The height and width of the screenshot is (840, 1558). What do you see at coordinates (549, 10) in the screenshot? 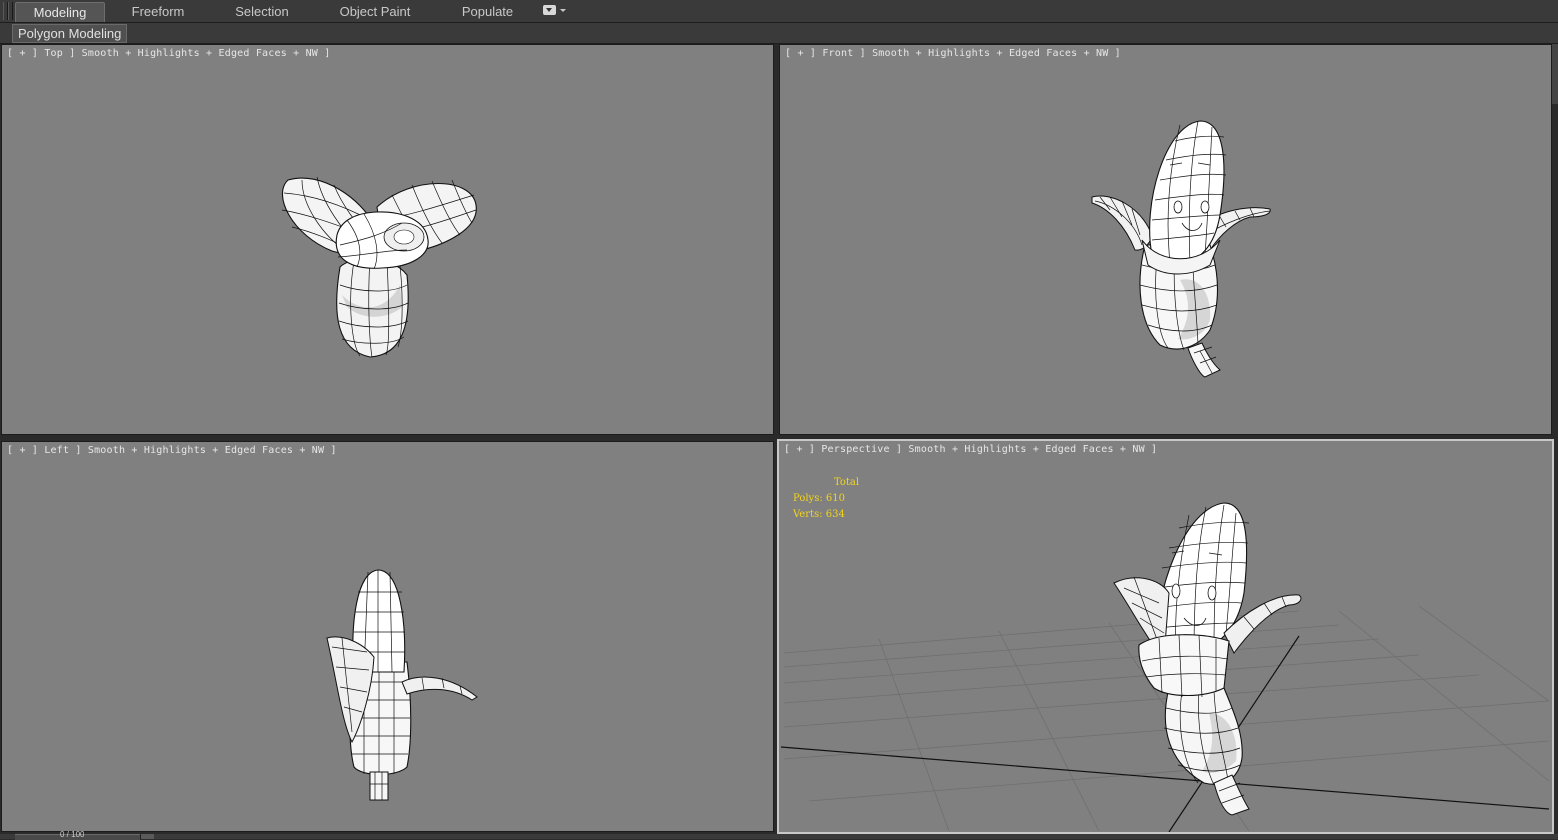
I see `dropdown-options-icon` at bounding box center [549, 10].